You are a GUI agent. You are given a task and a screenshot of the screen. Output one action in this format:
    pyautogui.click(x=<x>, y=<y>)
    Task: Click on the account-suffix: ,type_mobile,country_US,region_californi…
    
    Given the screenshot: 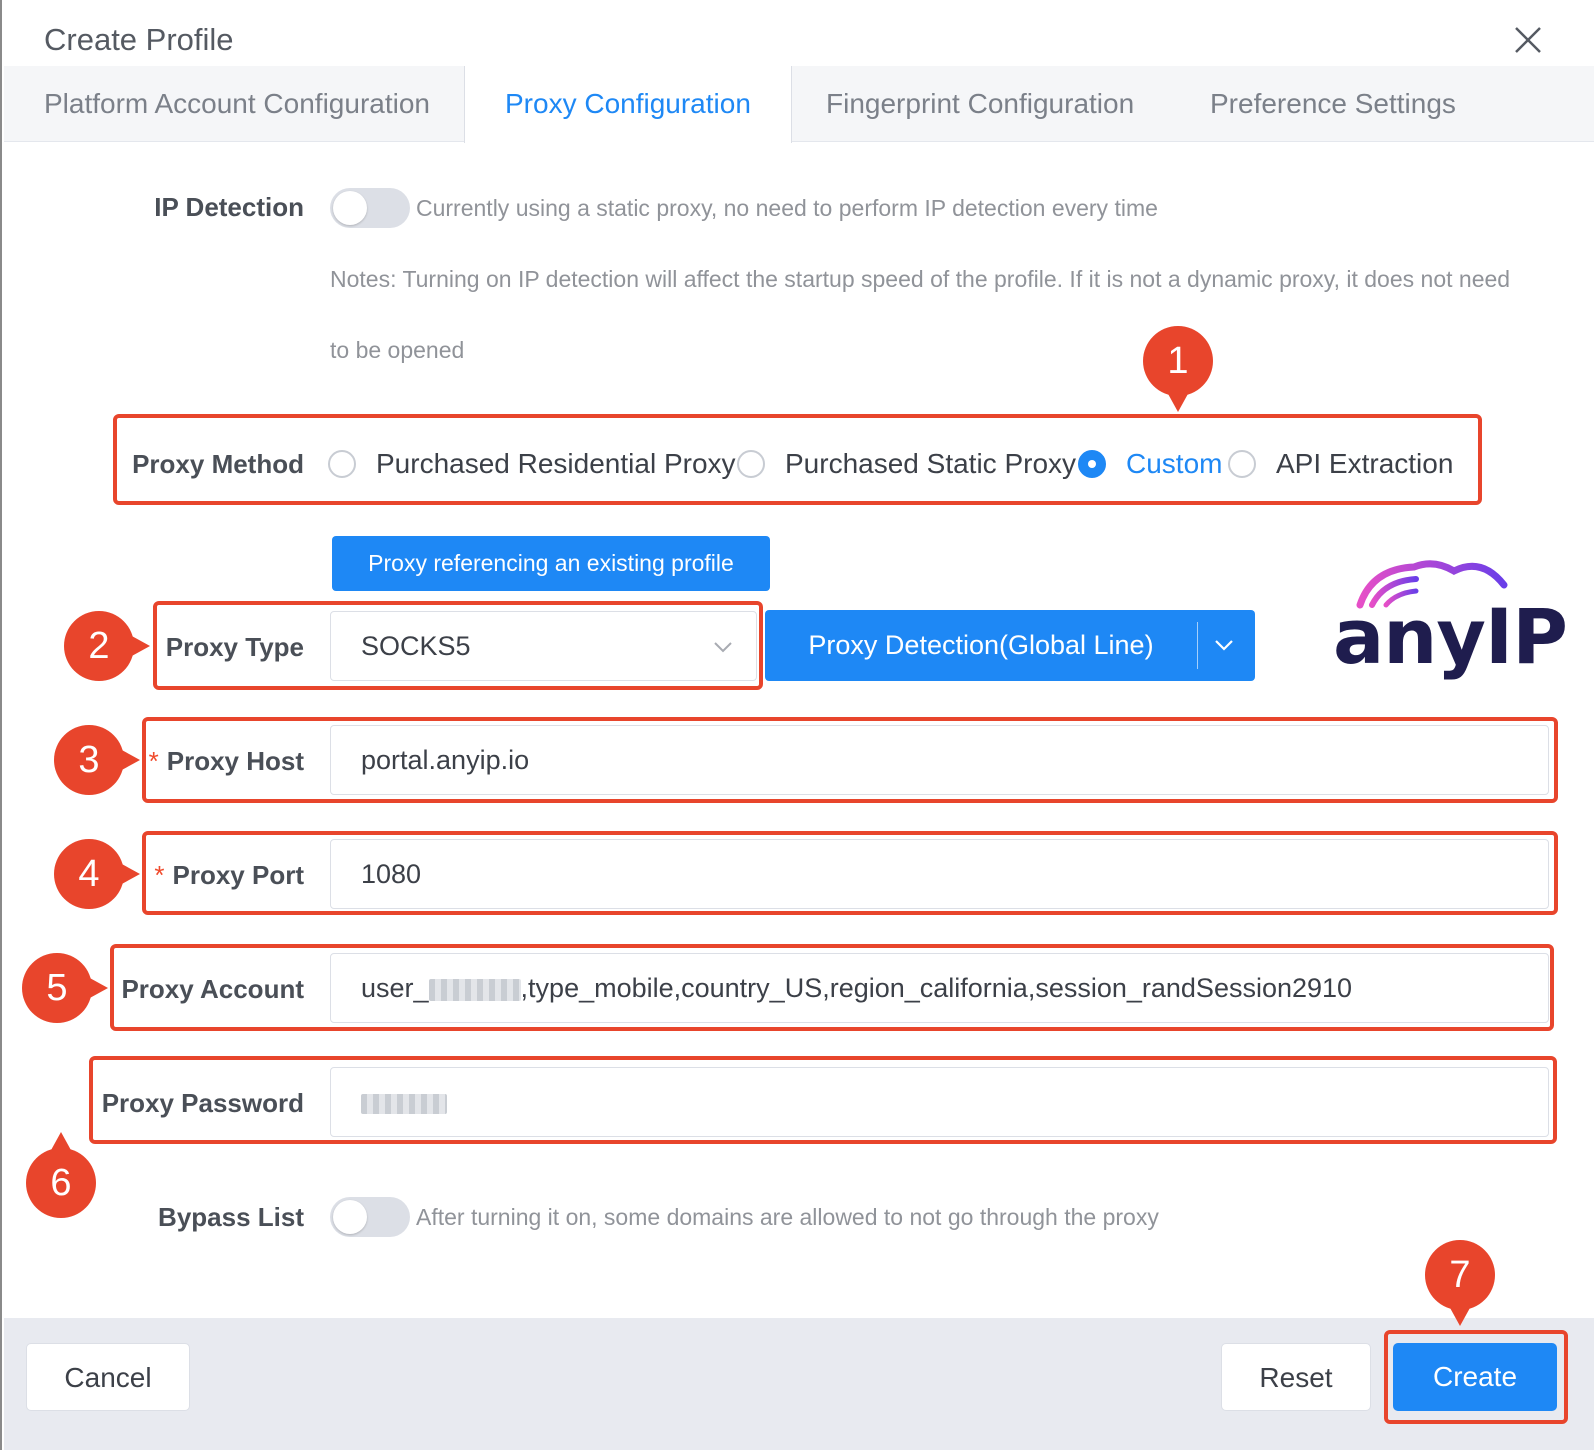 What is the action you would take?
    pyautogui.click(x=936, y=988)
    